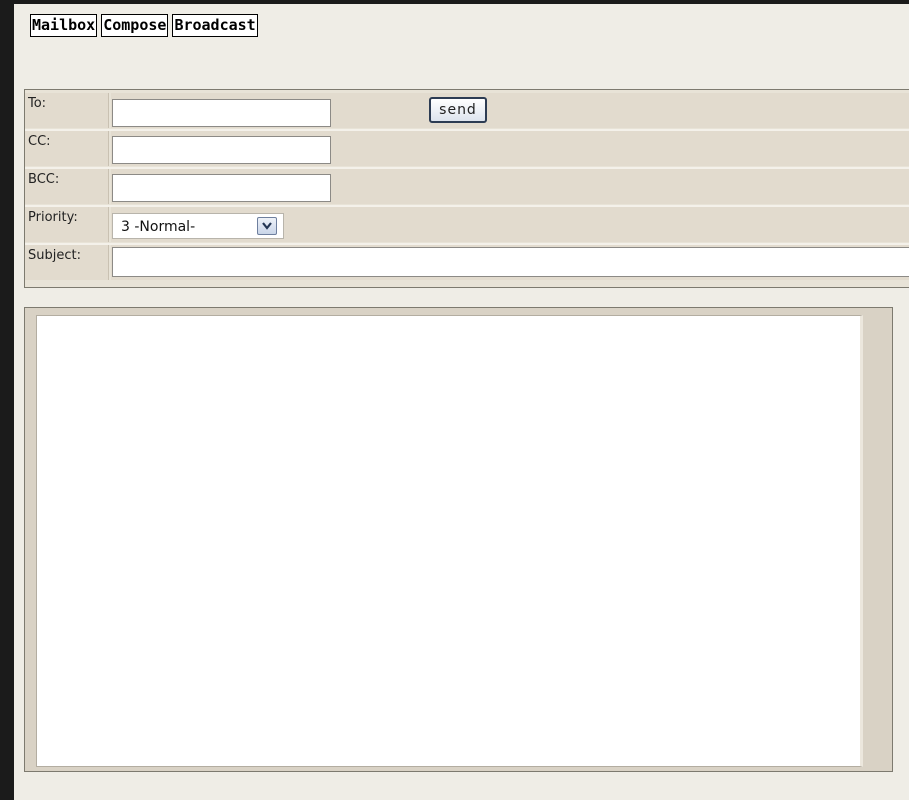  What do you see at coordinates (135, 25) in the screenshot?
I see `compose-tab: Compose` at bounding box center [135, 25].